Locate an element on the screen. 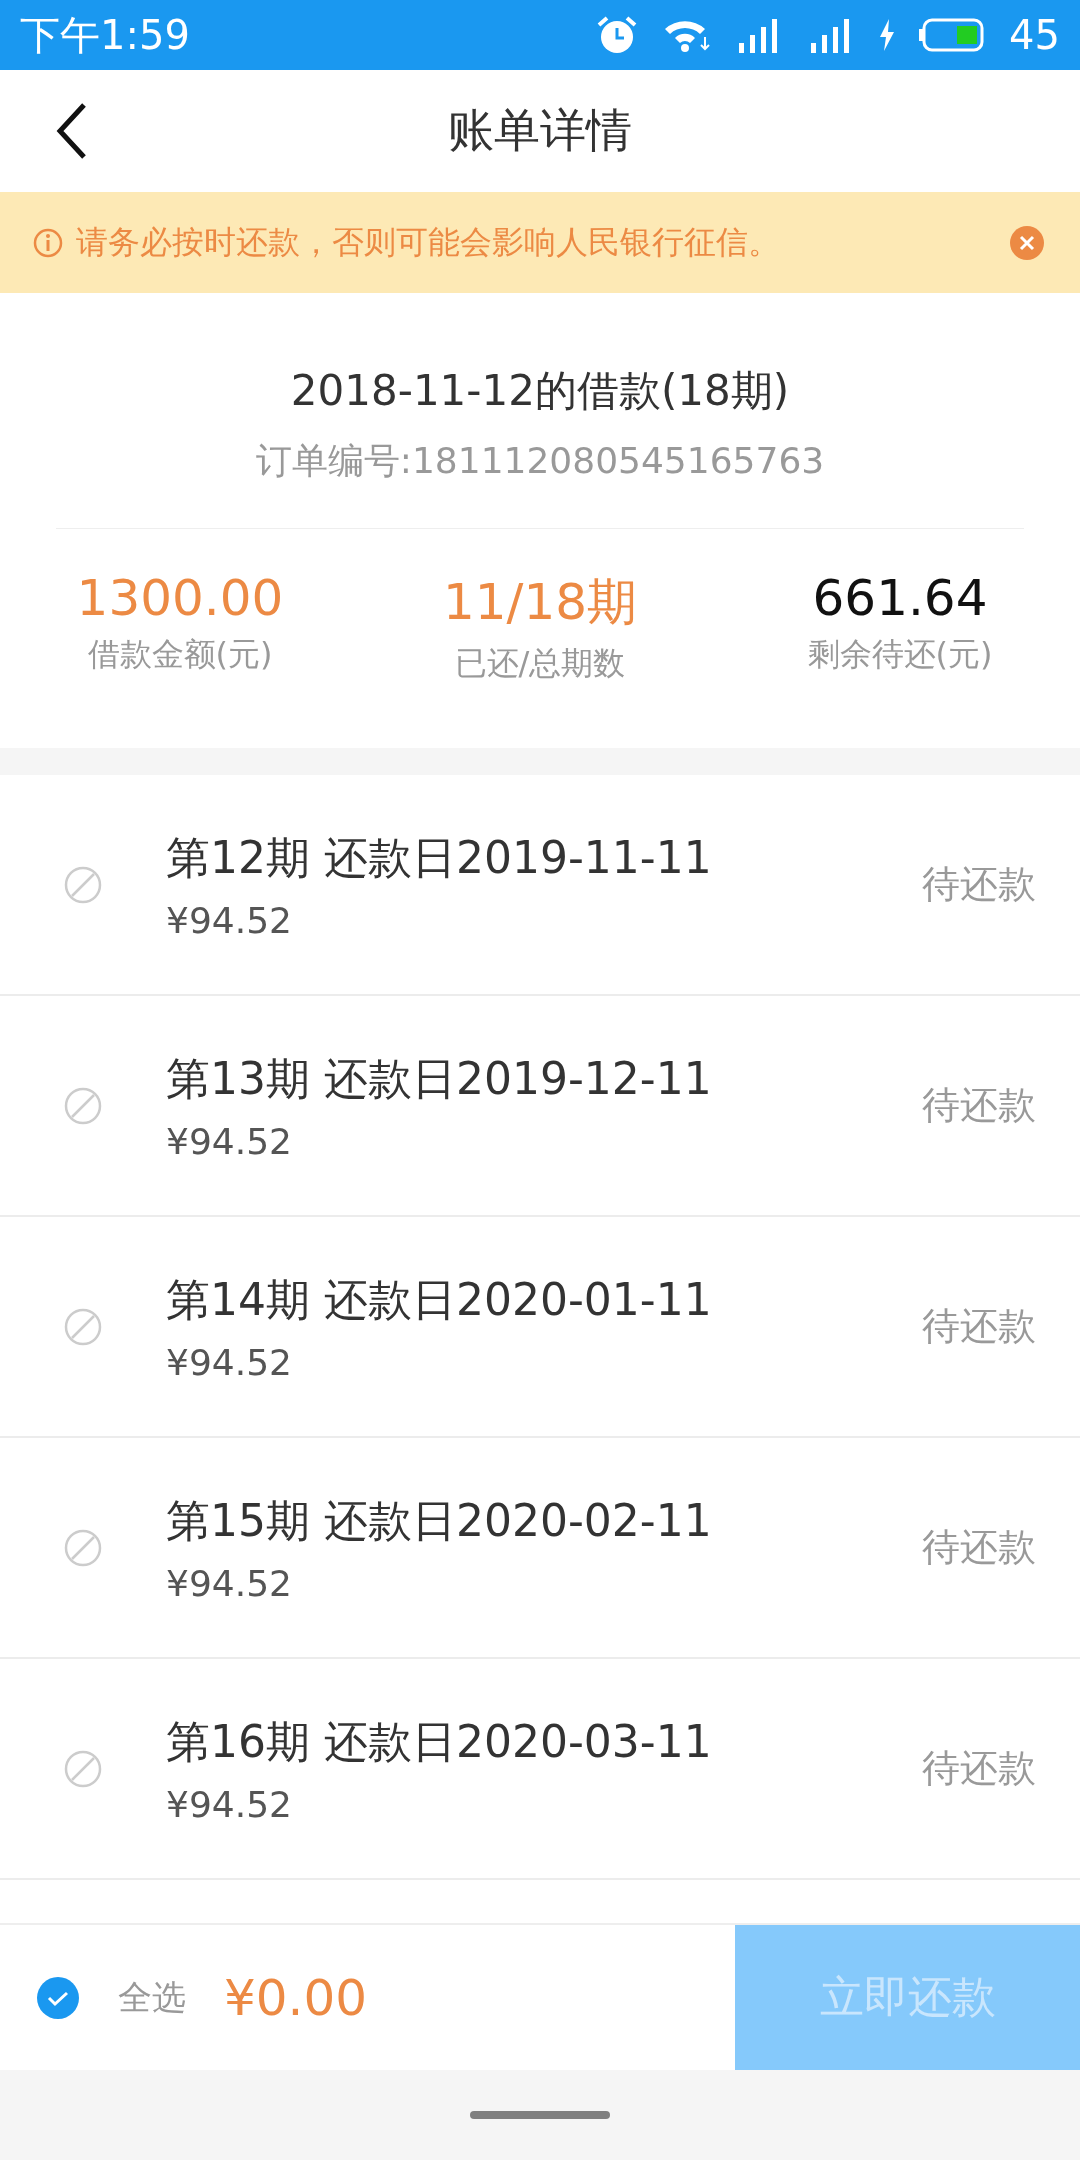  checkbox-icon is located at coordinates (58, 1997).